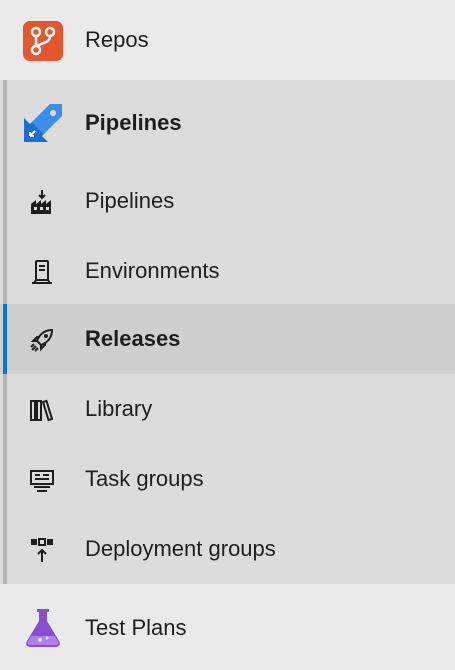 The image size is (455, 670). I want to click on nav-item-label: Deployment groups, so click(180, 548).